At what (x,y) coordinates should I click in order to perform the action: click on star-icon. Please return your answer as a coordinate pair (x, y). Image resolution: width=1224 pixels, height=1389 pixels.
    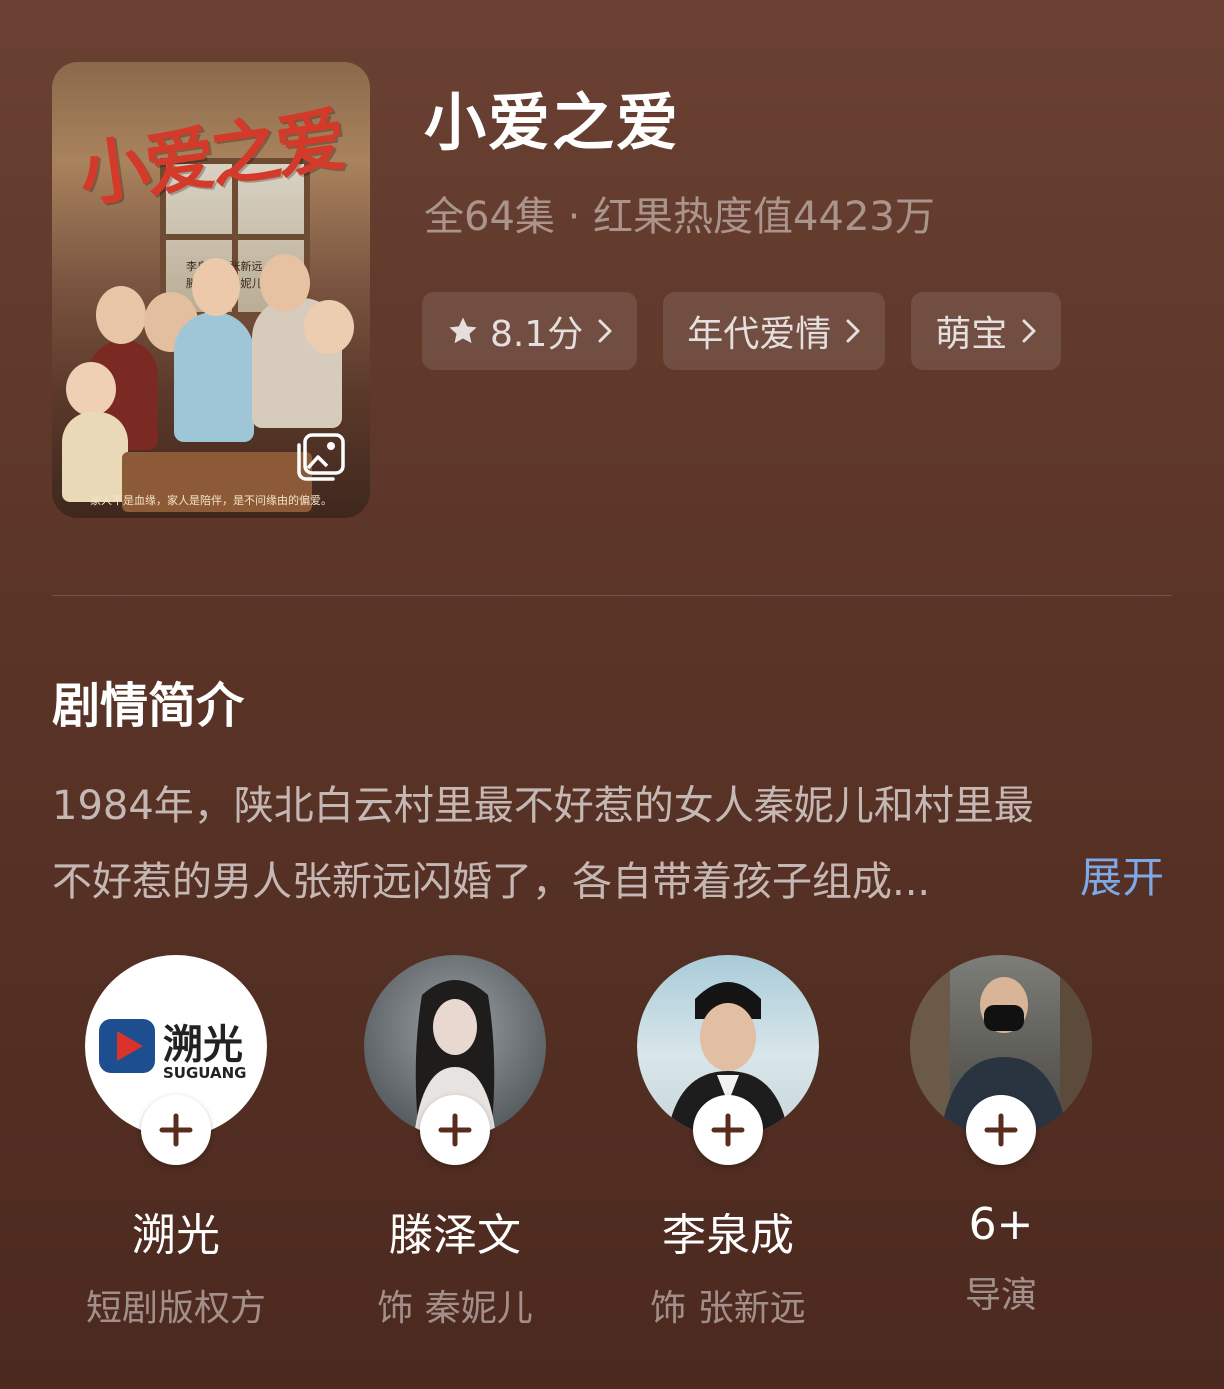
    Looking at the image, I should click on (463, 330).